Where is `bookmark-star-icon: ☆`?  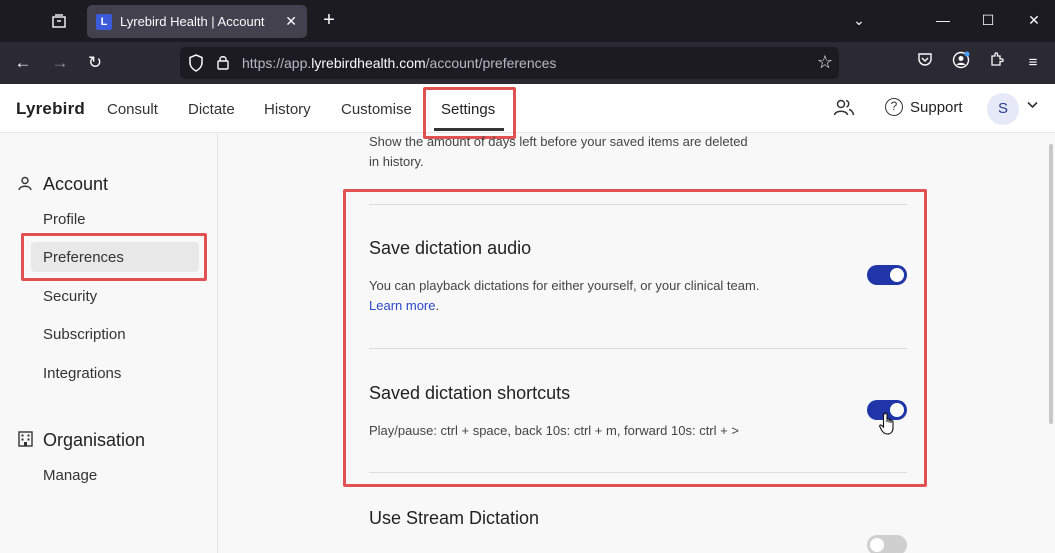 bookmark-star-icon: ☆ is located at coordinates (825, 62).